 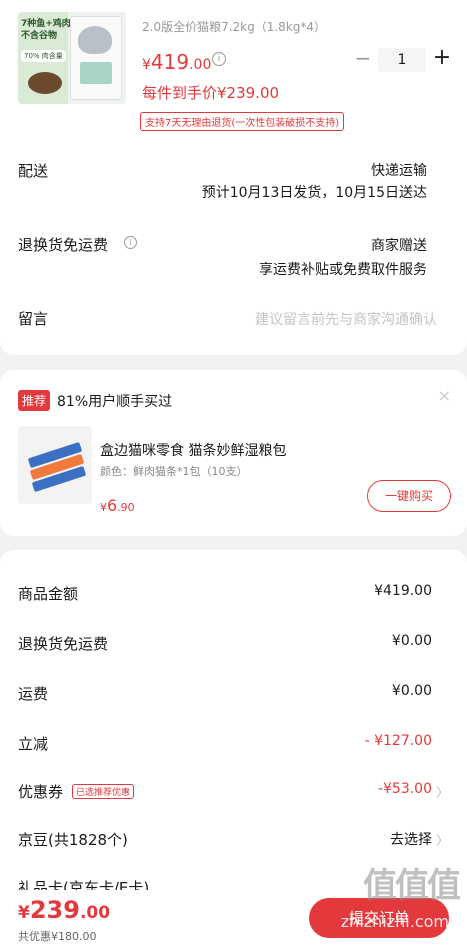 I want to click on delivery-schedule: 预计10月13日发货，10月15日送达, so click(x=314, y=193).